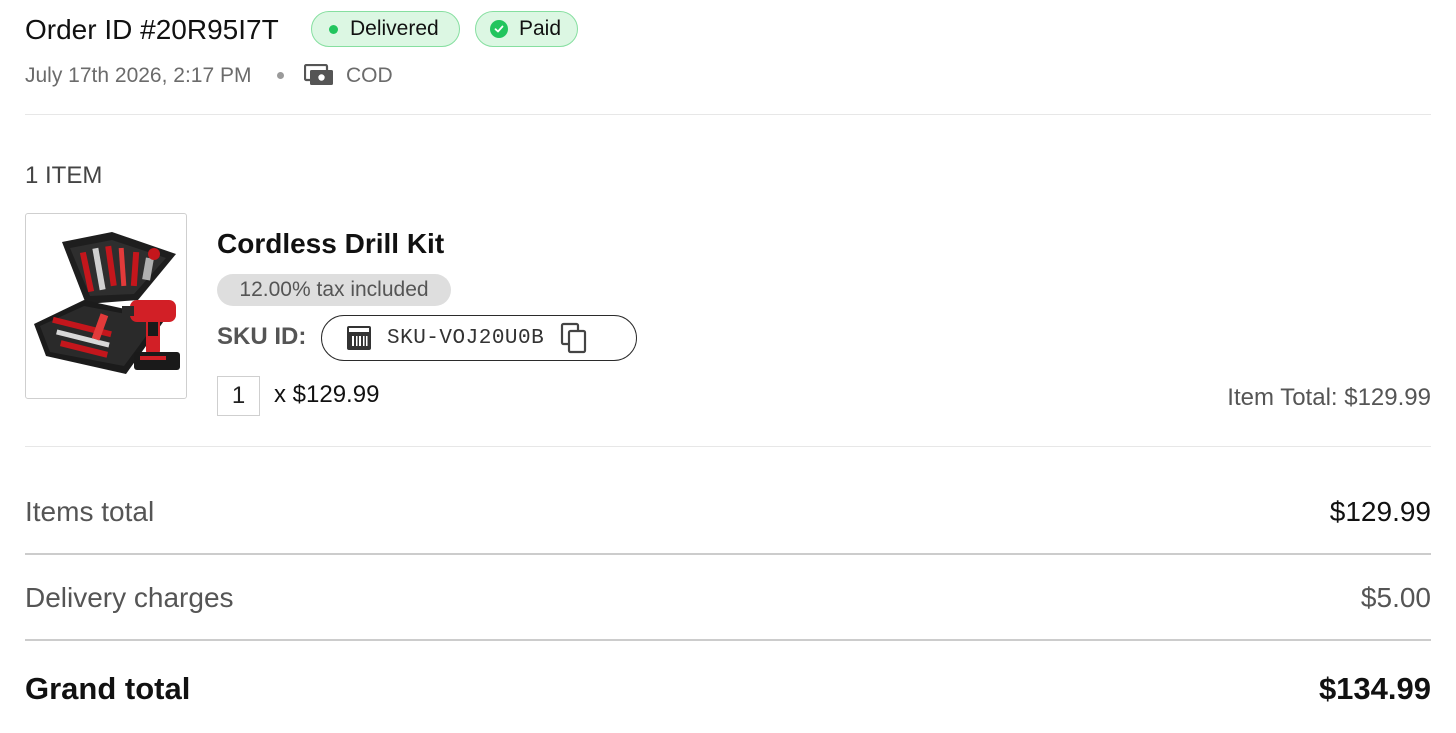 The image size is (1456, 733). Describe the element at coordinates (1380, 511) in the screenshot. I see `items-total-value: $129.99` at that location.